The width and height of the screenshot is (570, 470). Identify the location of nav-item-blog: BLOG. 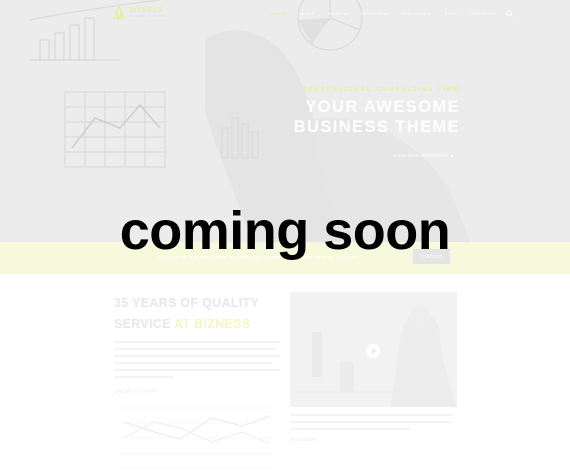
(451, 13).